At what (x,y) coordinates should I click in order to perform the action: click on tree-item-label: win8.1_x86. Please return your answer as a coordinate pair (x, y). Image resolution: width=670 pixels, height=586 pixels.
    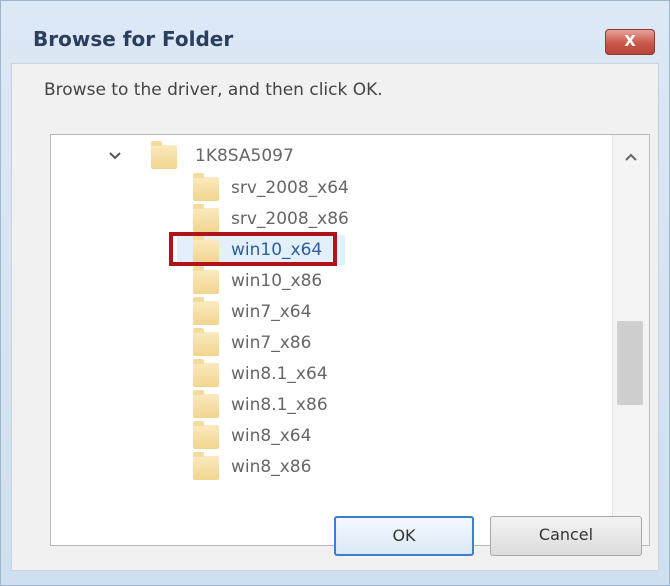
    Looking at the image, I should click on (279, 405).